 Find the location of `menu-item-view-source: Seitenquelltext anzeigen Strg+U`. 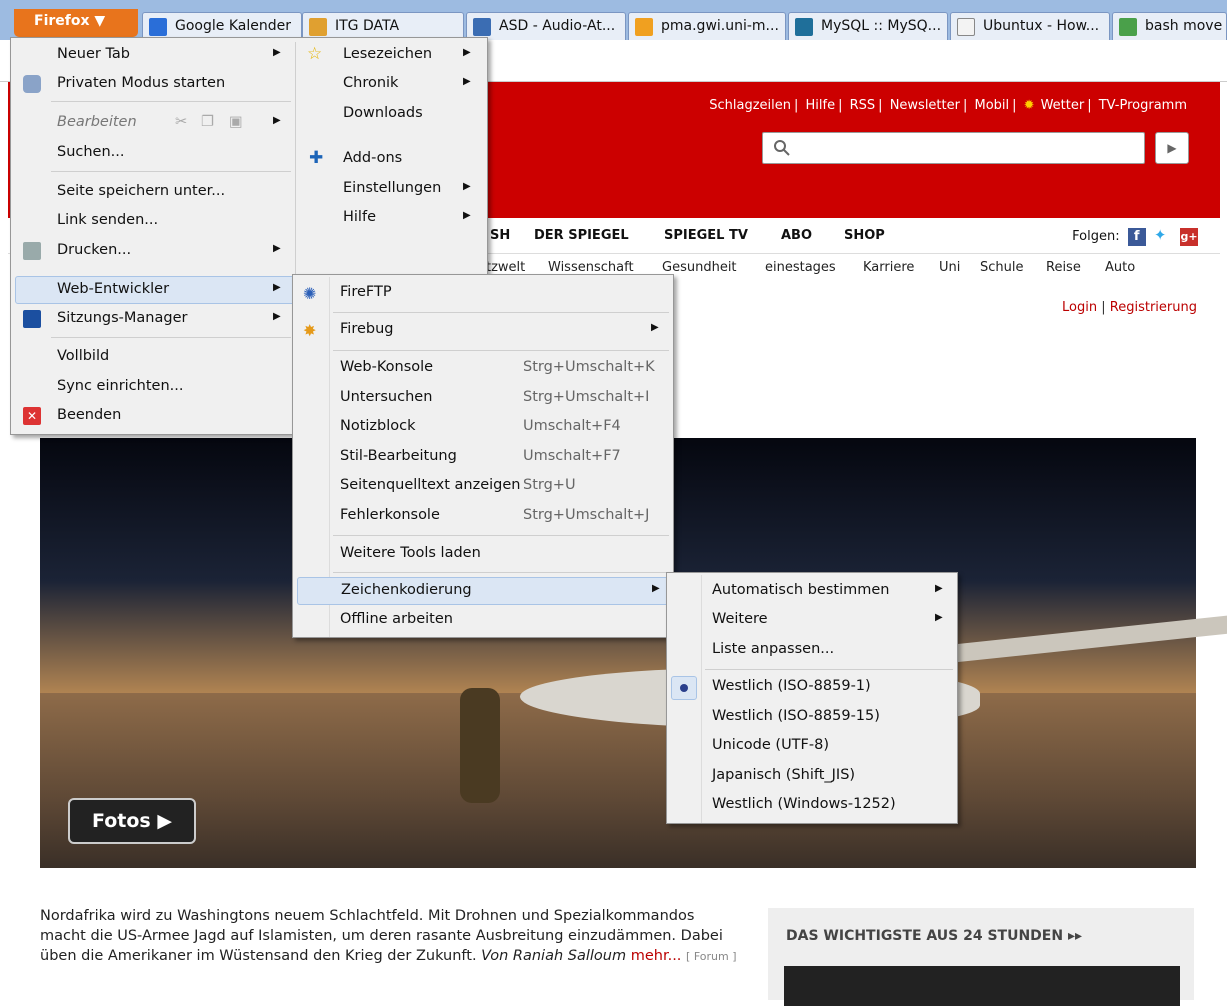

menu-item-view-source: Seitenquelltext anzeigen Strg+U is located at coordinates (483, 487).